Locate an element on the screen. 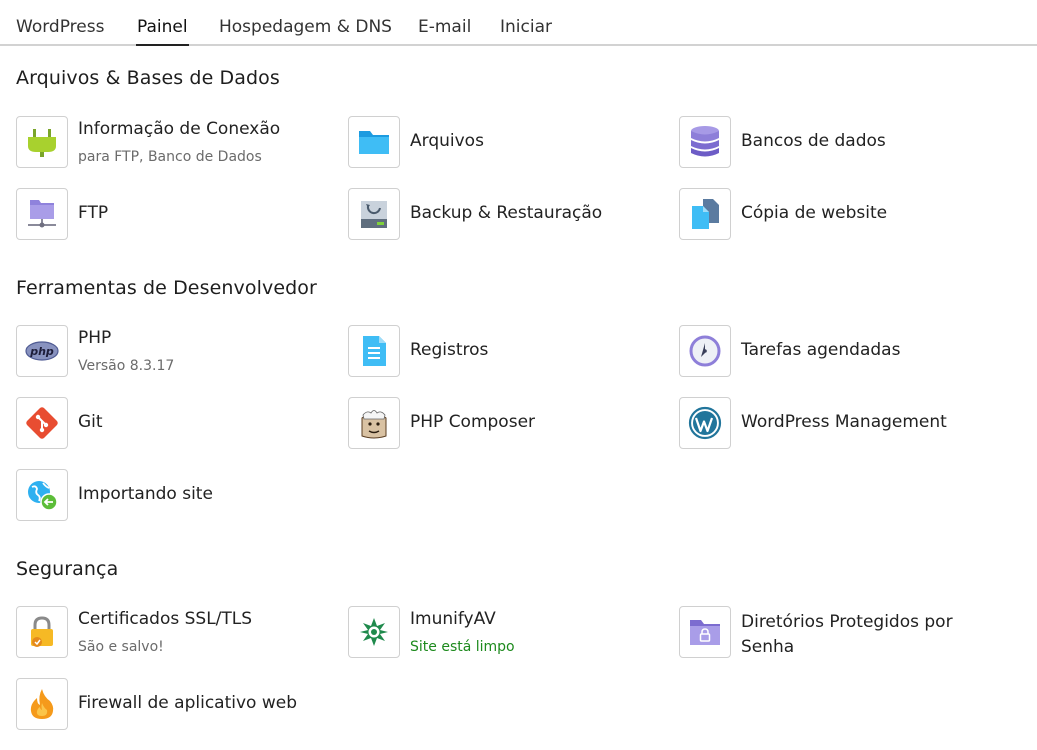 This screenshot has width=1037, height=750. backup-item: Backup & Restauração is located at coordinates (508, 215).